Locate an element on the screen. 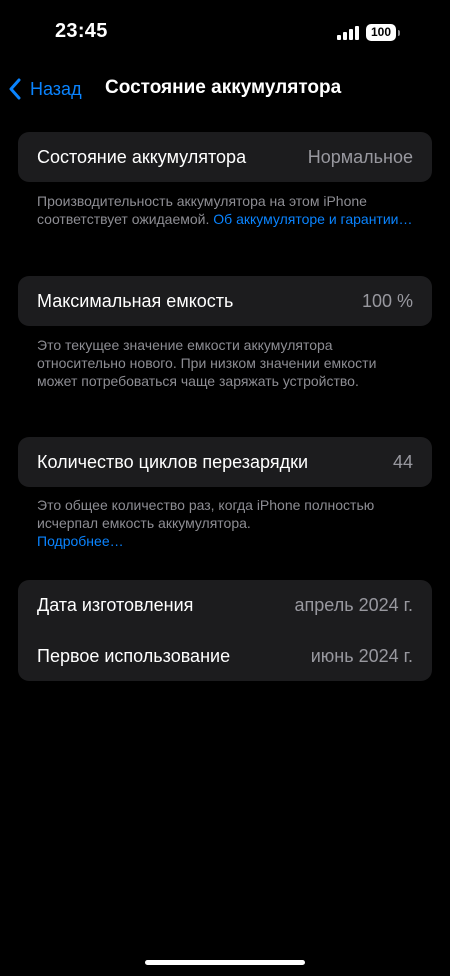  cycle-count-card: Количество циклов перезарядки 44 is located at coordinates (225, 462).